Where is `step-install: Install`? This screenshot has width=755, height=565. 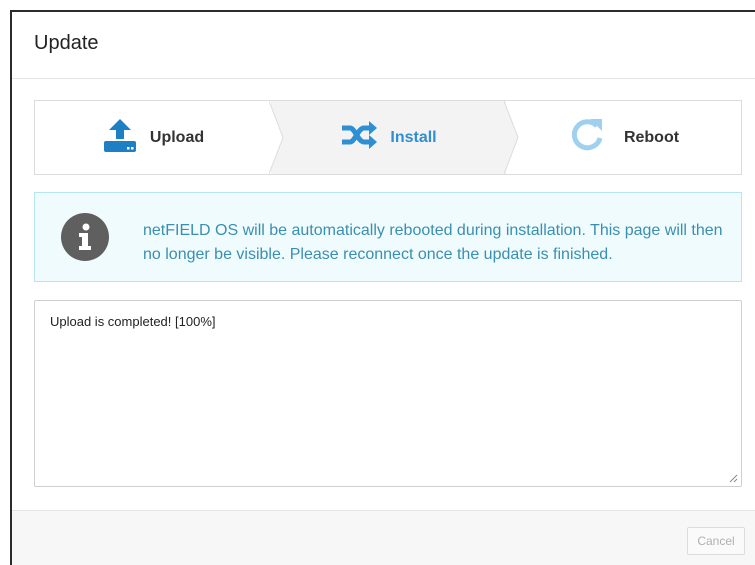
step-install: Install is located at coordinates (388, 137).